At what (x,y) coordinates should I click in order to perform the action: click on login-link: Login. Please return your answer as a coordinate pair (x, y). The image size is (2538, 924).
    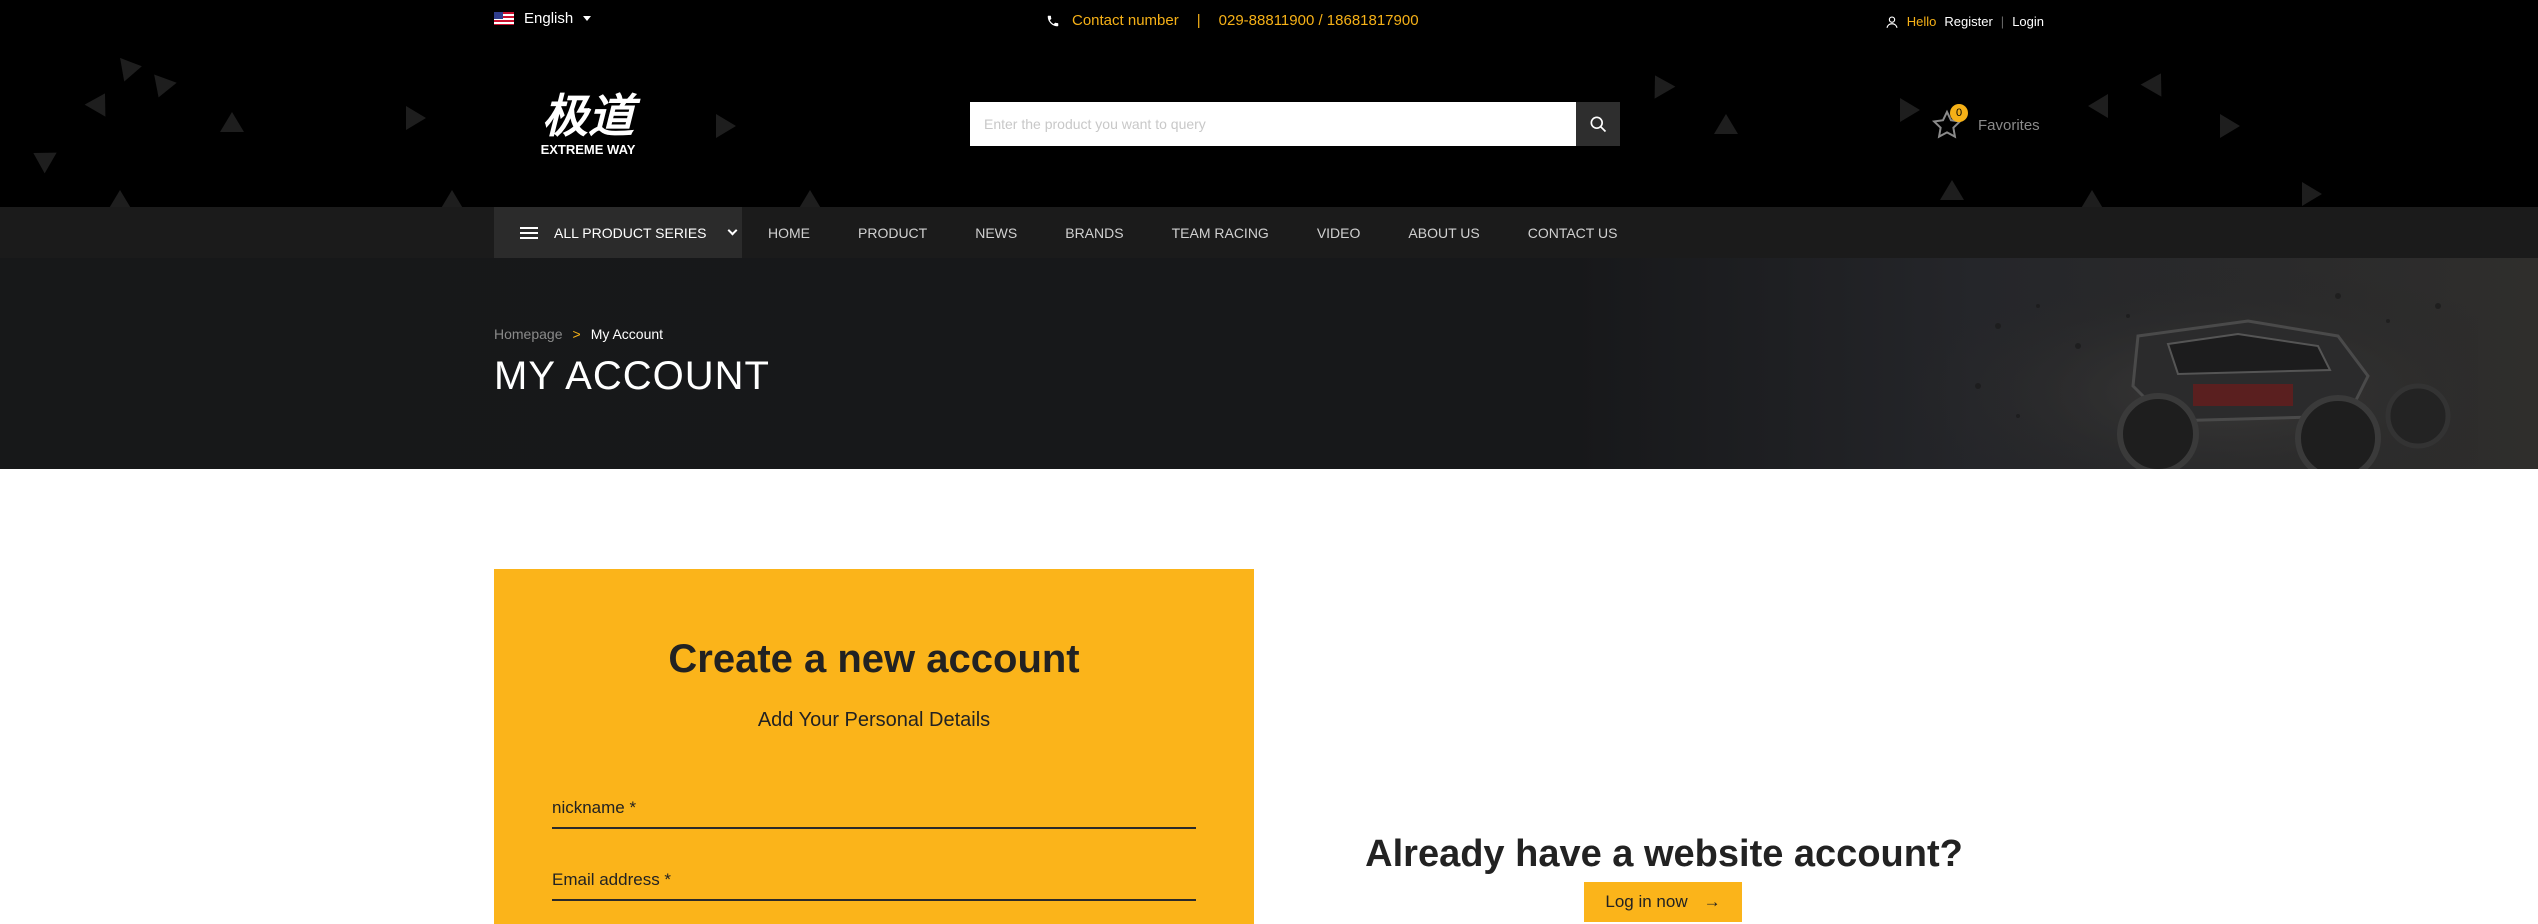
    Looking at the image, I should click on (2028, 21).